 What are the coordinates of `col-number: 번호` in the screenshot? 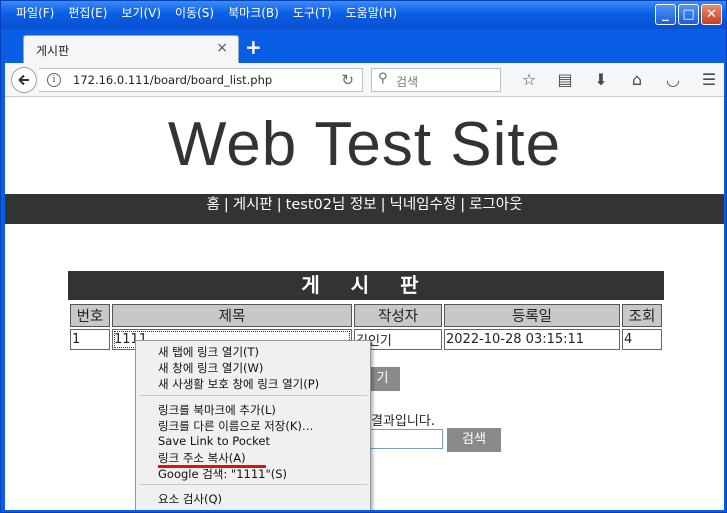 It's located at (90, 315).